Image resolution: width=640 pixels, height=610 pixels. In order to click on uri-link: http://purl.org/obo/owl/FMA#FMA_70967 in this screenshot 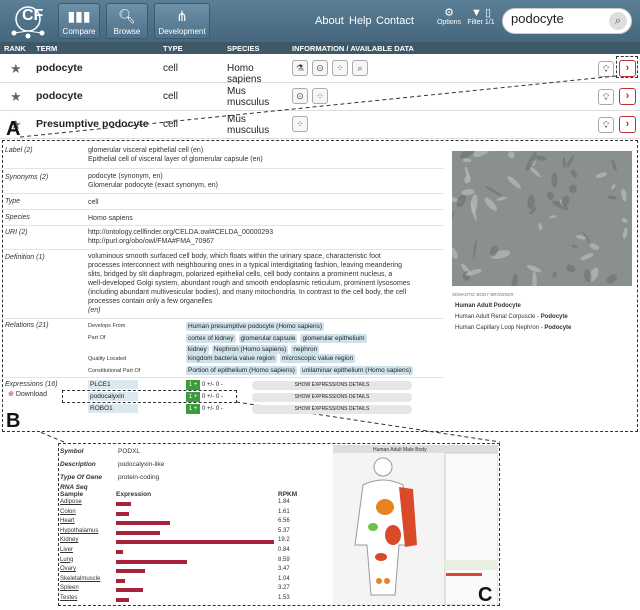, I will do `click(180, 241)`.